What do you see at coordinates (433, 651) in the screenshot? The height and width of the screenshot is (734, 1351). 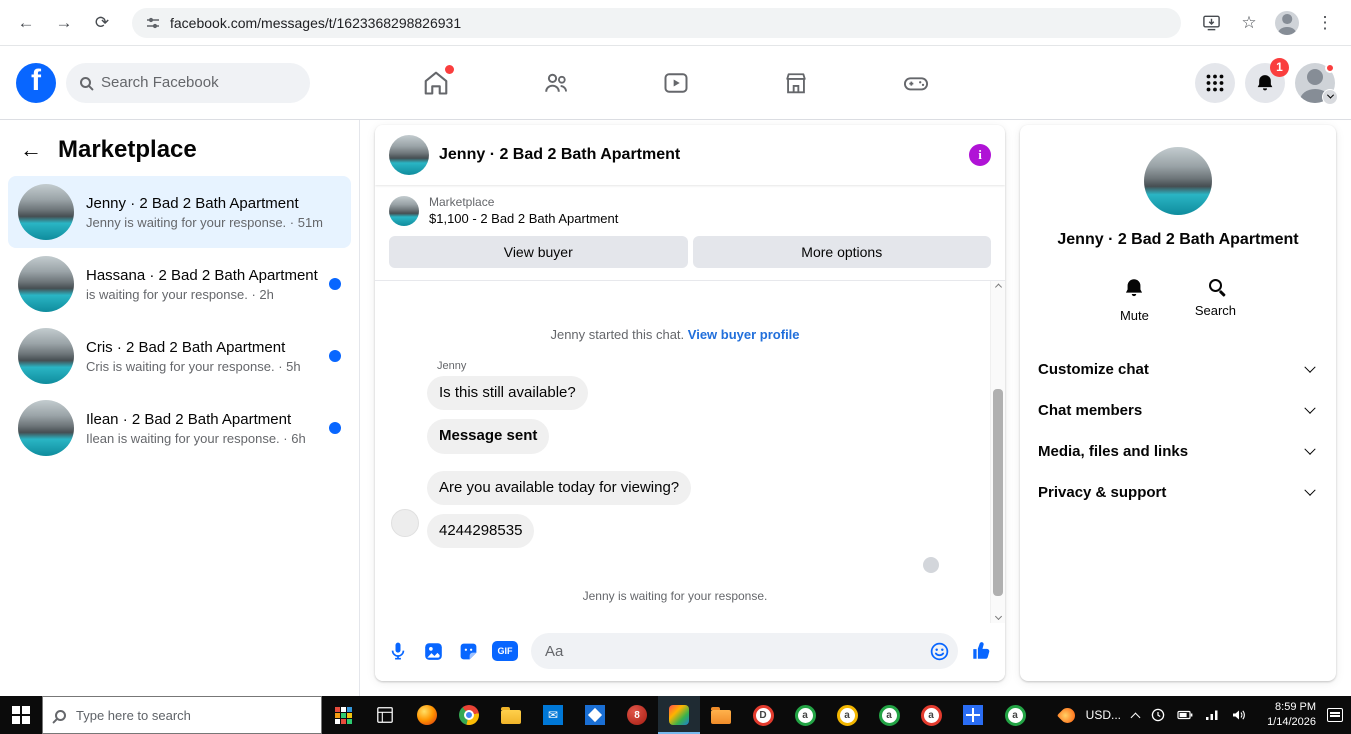 I see `attach-photo-icon` at bounding box center [433, 651].